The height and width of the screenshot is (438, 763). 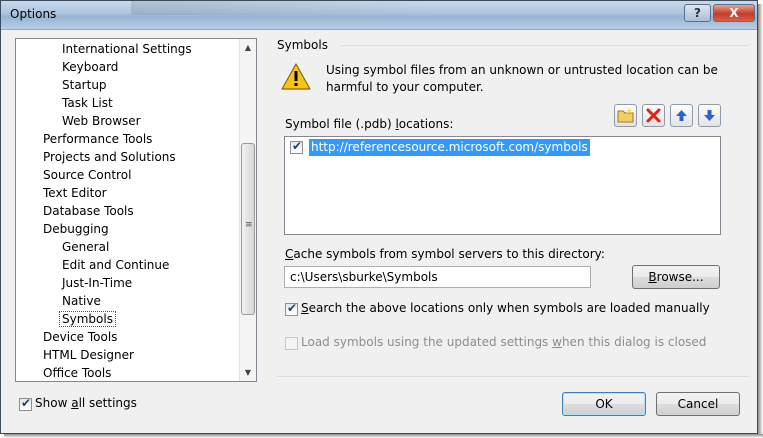 I want to click on move-down-icon, so click(x=709, y=115).